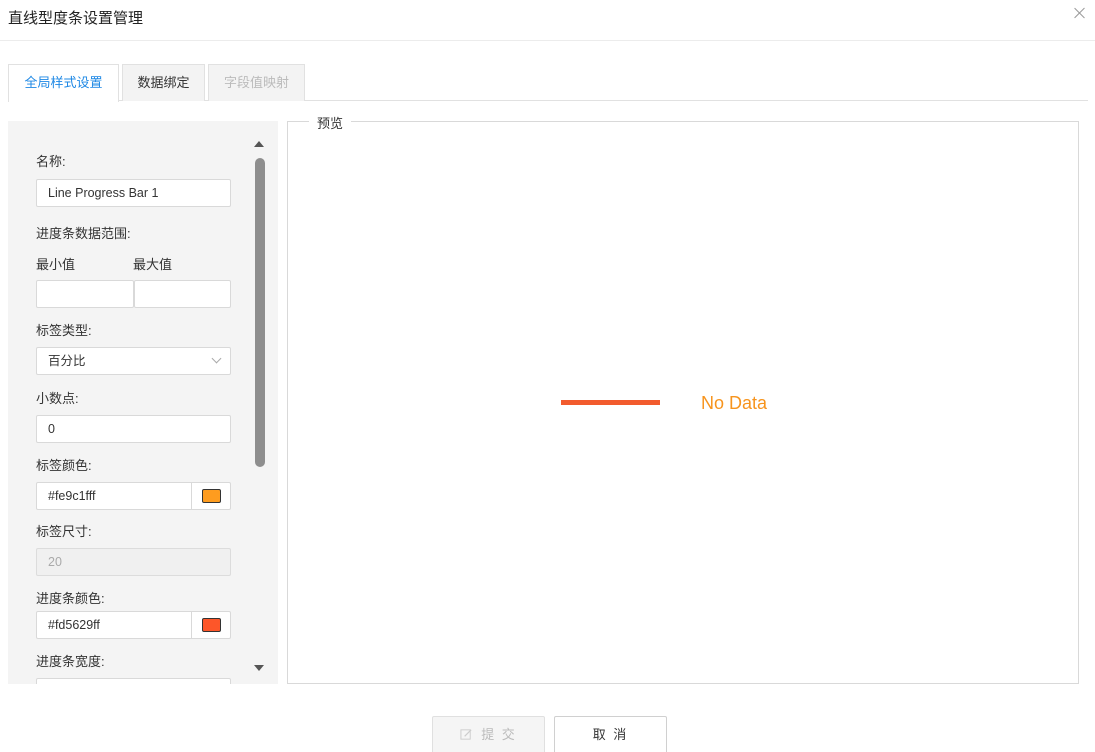 The height and width of the screenshot is (752, 1095). I want to click on tab-field-mapping: 字段值映射, so click(256, 82).